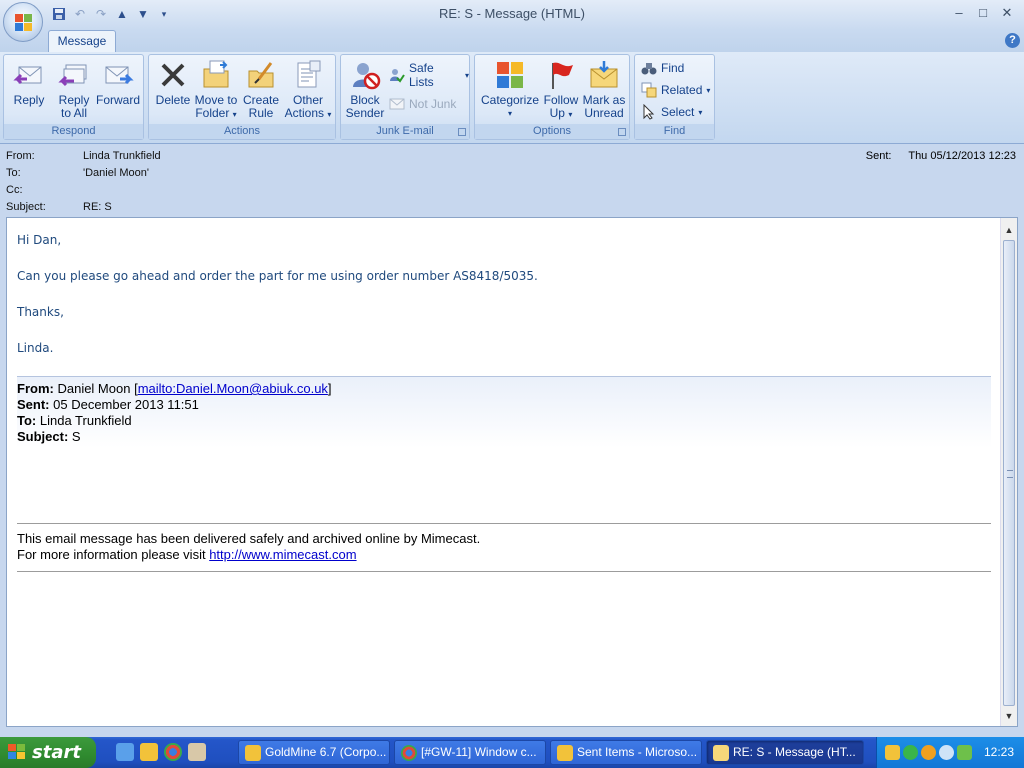  Describe the element at coordinates (149, 752) in the screenshot. I see `outlook-icon` at that location.